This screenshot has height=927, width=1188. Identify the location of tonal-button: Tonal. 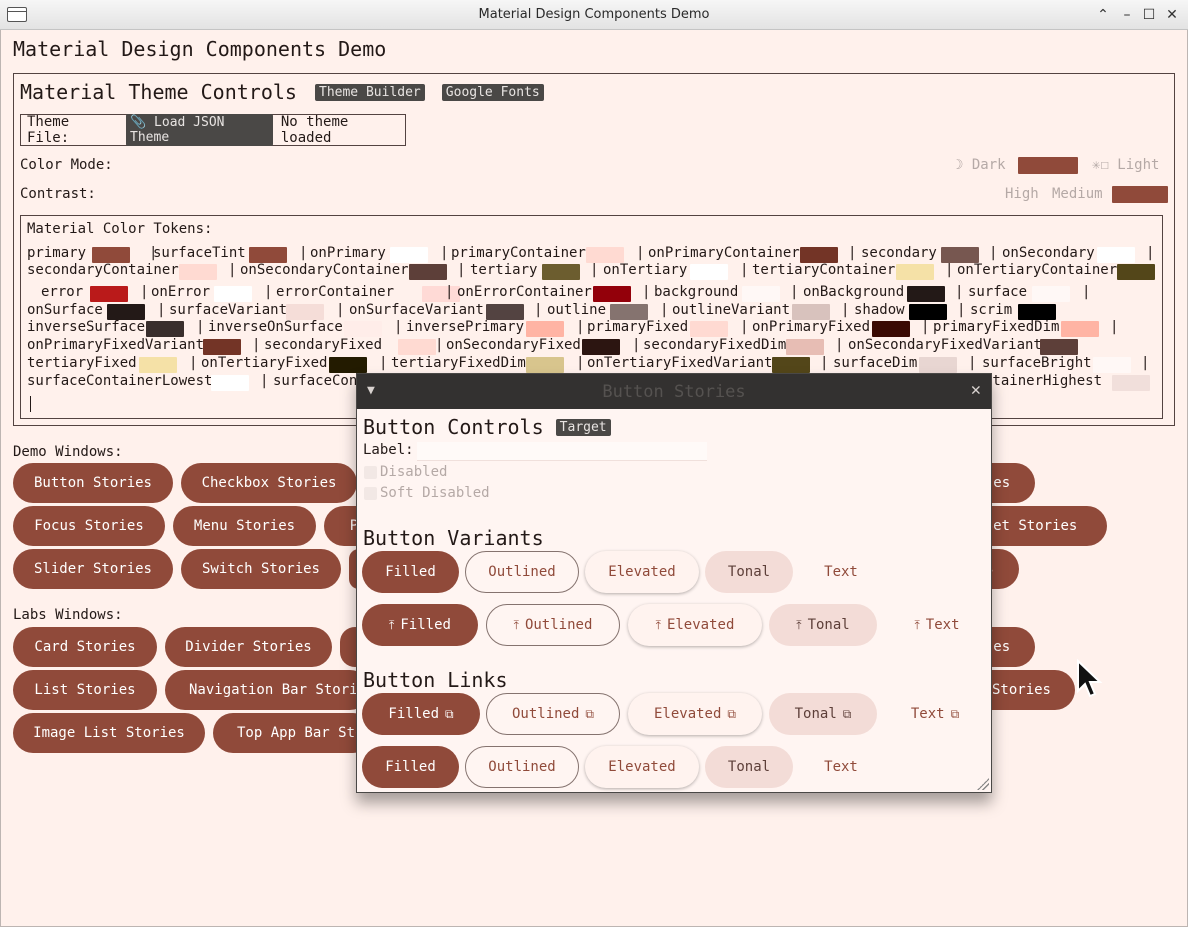
(749, 572).